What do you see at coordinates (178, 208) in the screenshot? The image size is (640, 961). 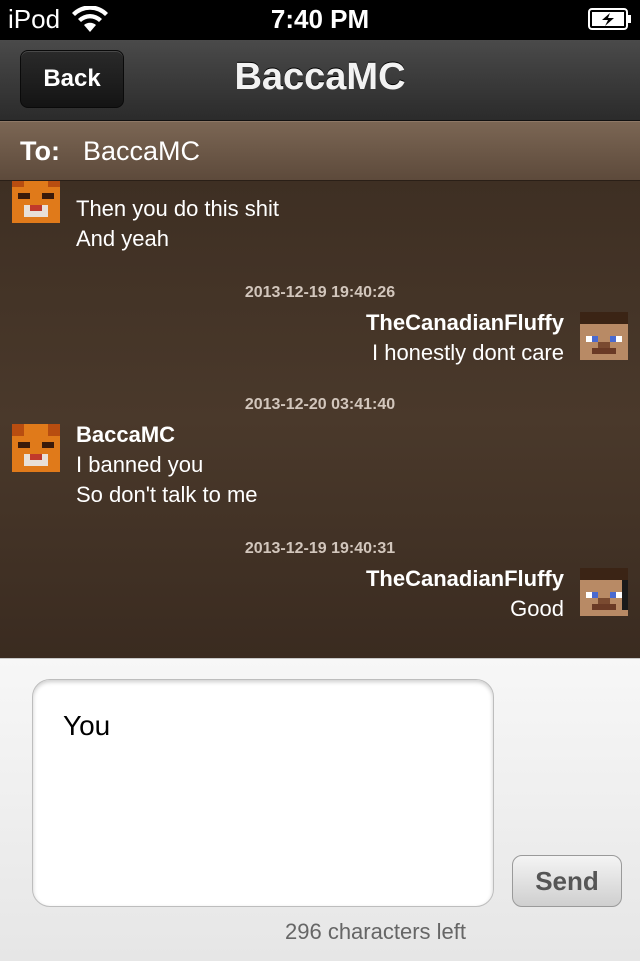 I see `message-line: Then you do this shit` at bounding box center [178, 208].